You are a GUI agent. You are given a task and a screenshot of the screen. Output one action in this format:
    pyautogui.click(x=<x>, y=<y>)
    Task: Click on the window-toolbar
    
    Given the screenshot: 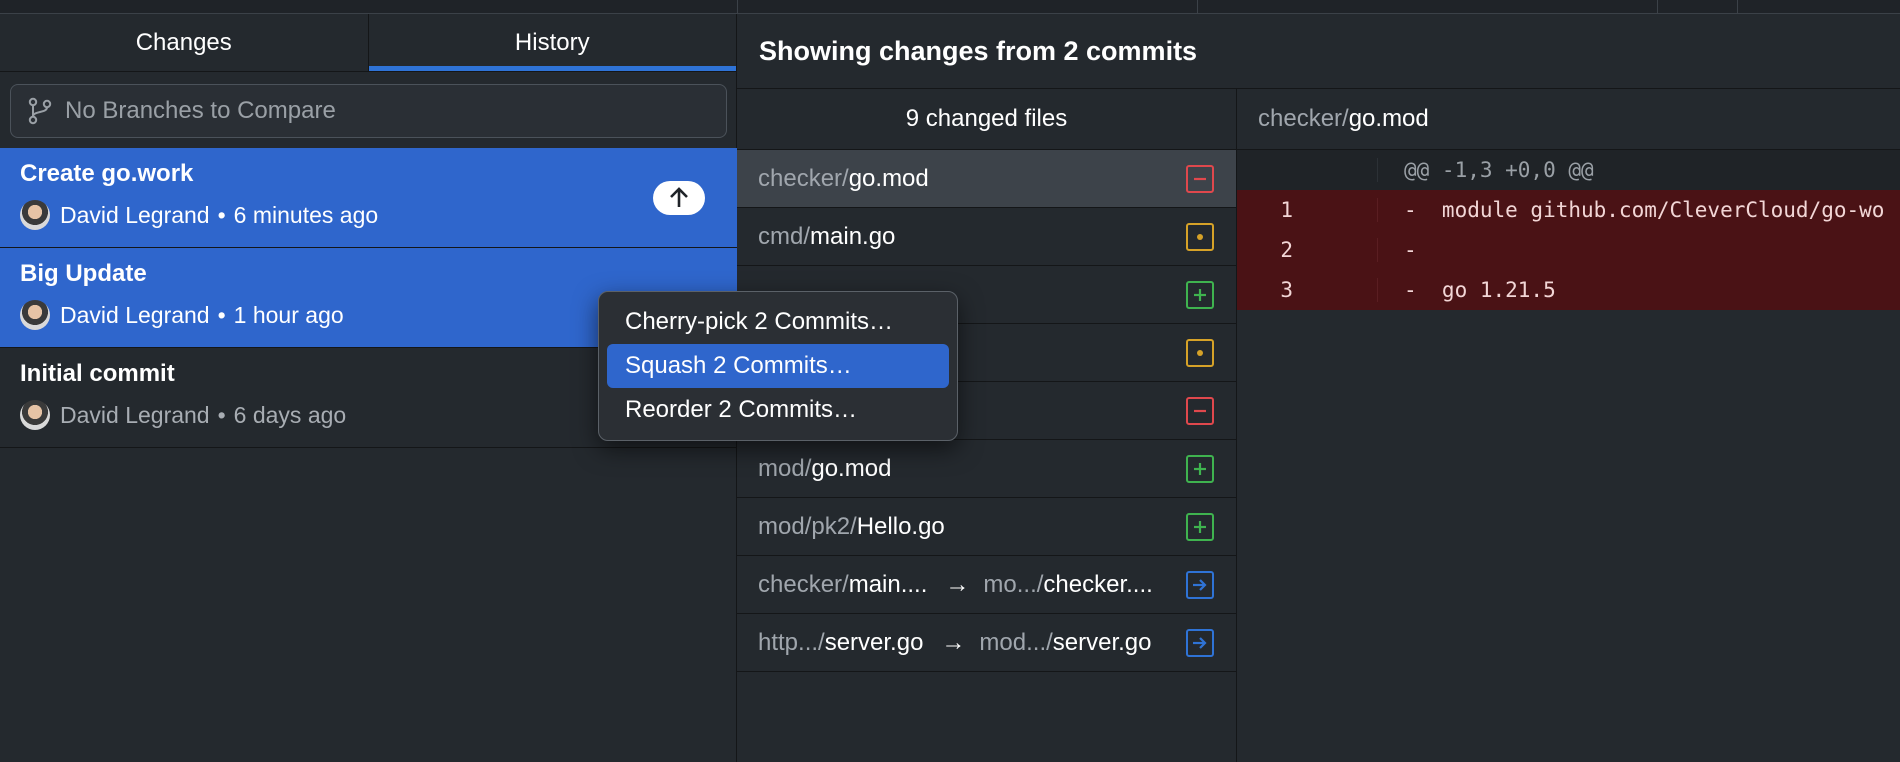 What is the action you would take?
    pyautogui.click(x=950, y=7)
    